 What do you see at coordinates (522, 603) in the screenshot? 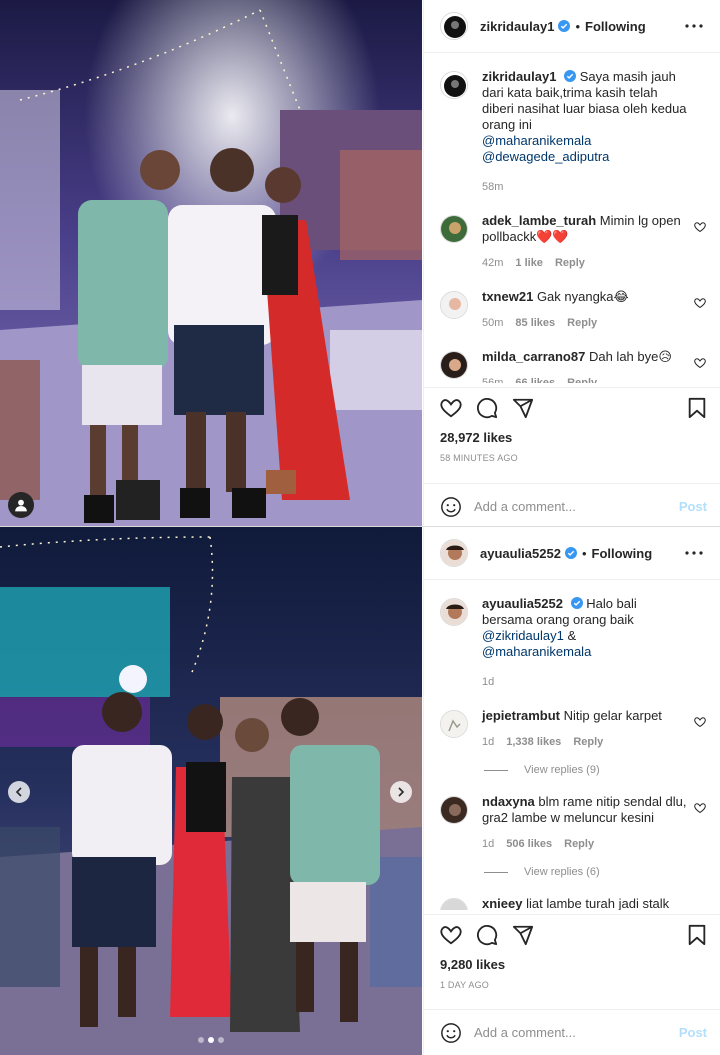
I see `caption-username: ayuaulia5252` at bounding box center [522, 603].